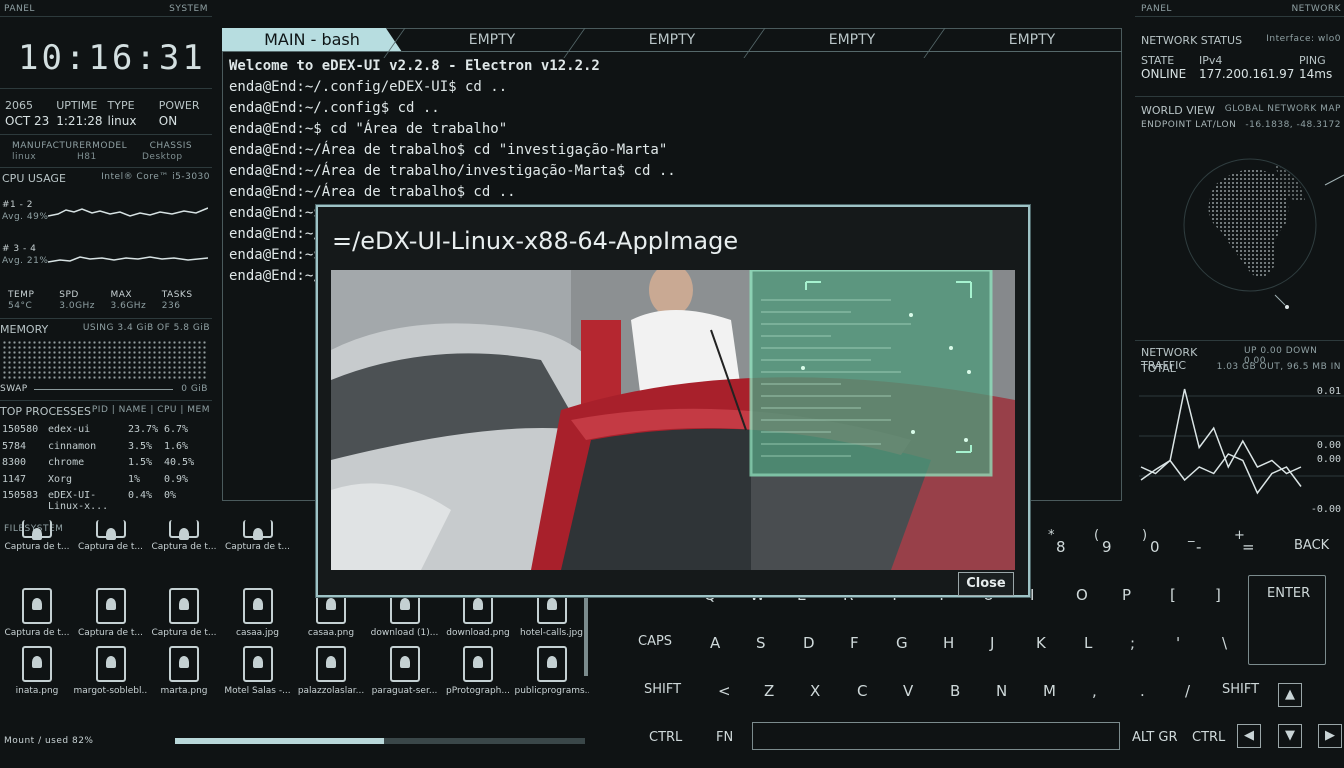  Describe the element at coordinates (672, 40) in the screenshot. I see `tab-empty-2: EMPTY` at that location.